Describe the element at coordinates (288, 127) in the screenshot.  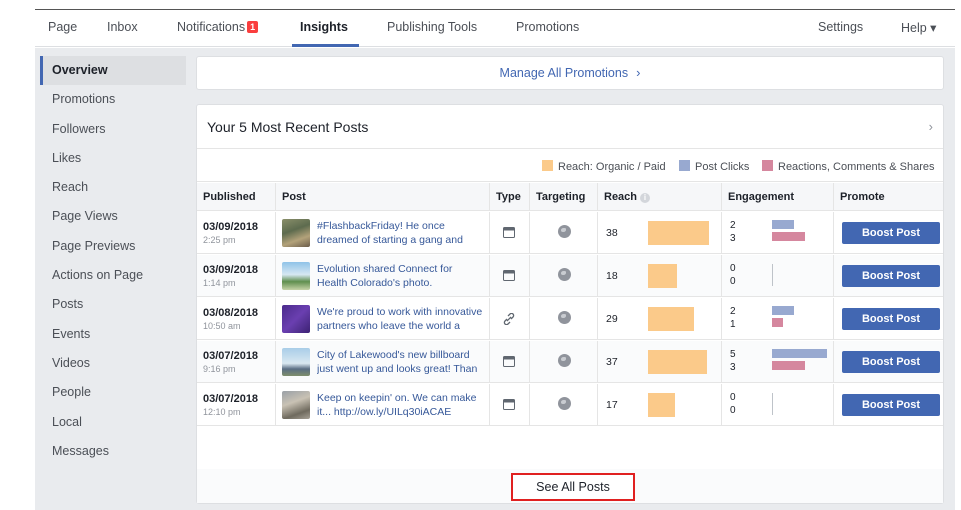
I see `card-title: Your 5 Most Recent Posts` at that location.